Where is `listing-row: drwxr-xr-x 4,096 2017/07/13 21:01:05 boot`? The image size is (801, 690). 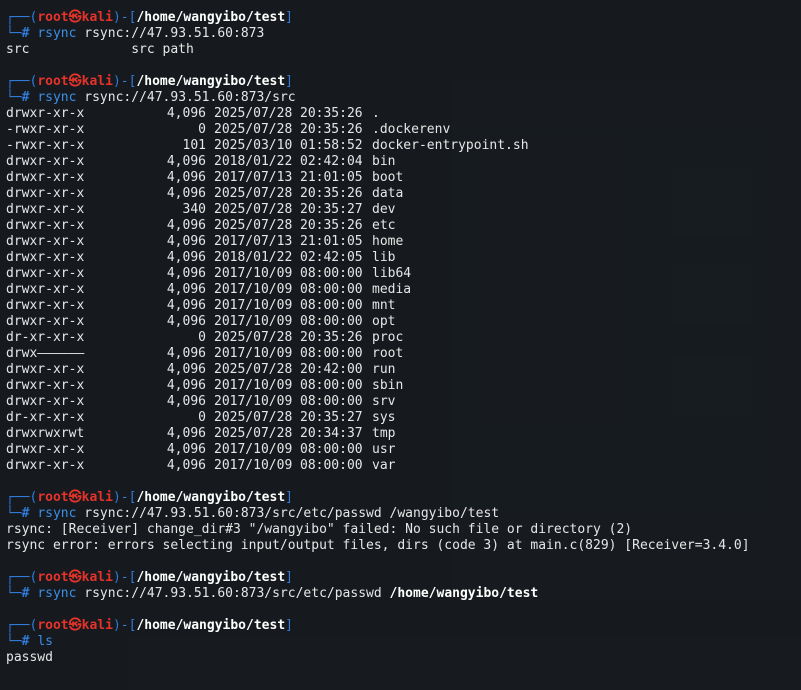 listing-row: drwxr-xr-x 4,096 2017/07/13 21:01:05 boot is located at coordinates (378, 178).